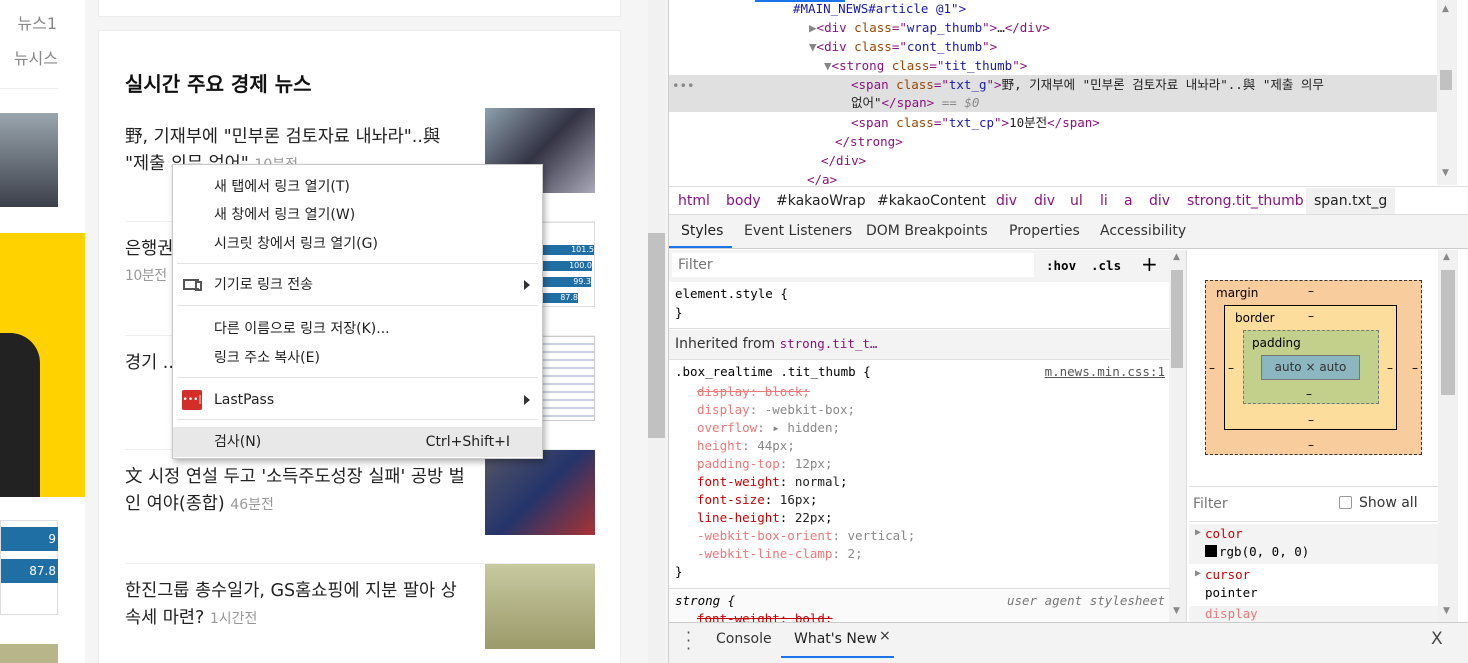 The width and height of the screenshot is (1468, 663). I want to click on breadcrumb-item: #kakaoWrap, so click(821, 201).